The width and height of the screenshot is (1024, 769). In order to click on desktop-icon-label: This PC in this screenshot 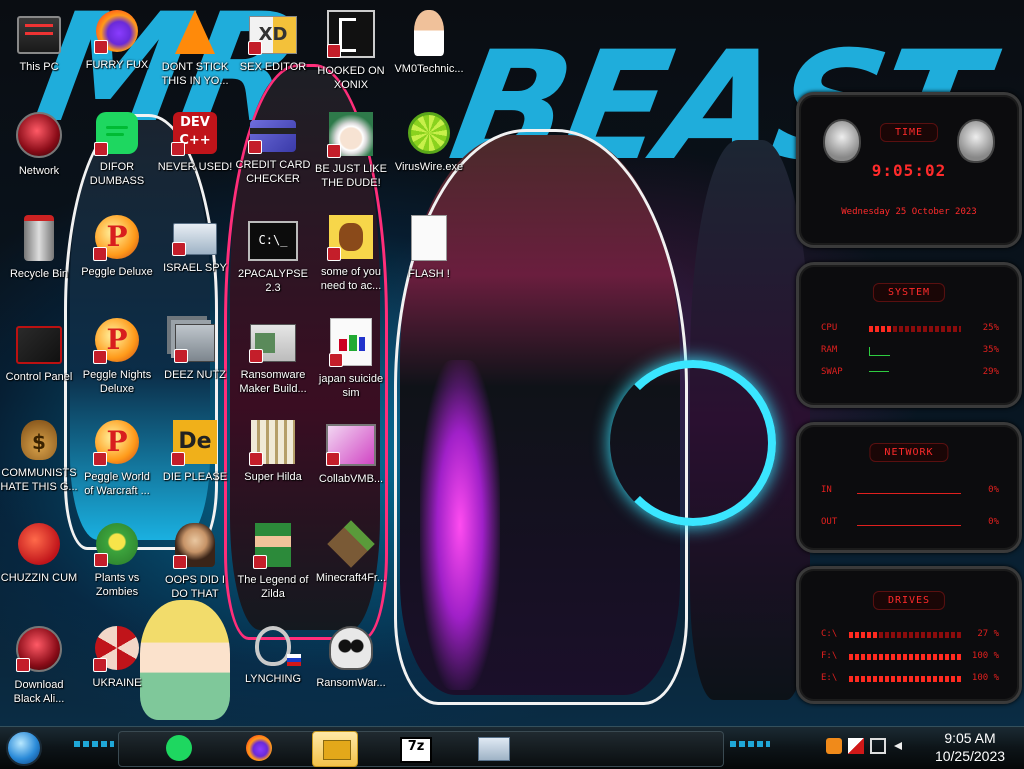, I will do `click(39, 67)`.